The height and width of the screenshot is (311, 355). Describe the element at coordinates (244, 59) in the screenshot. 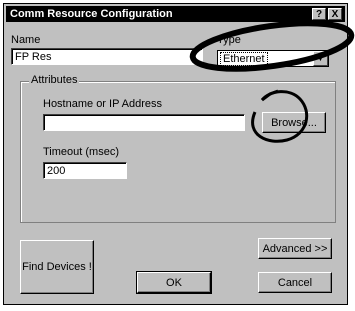

I see `type-selected-value: Ethernet` at that location.